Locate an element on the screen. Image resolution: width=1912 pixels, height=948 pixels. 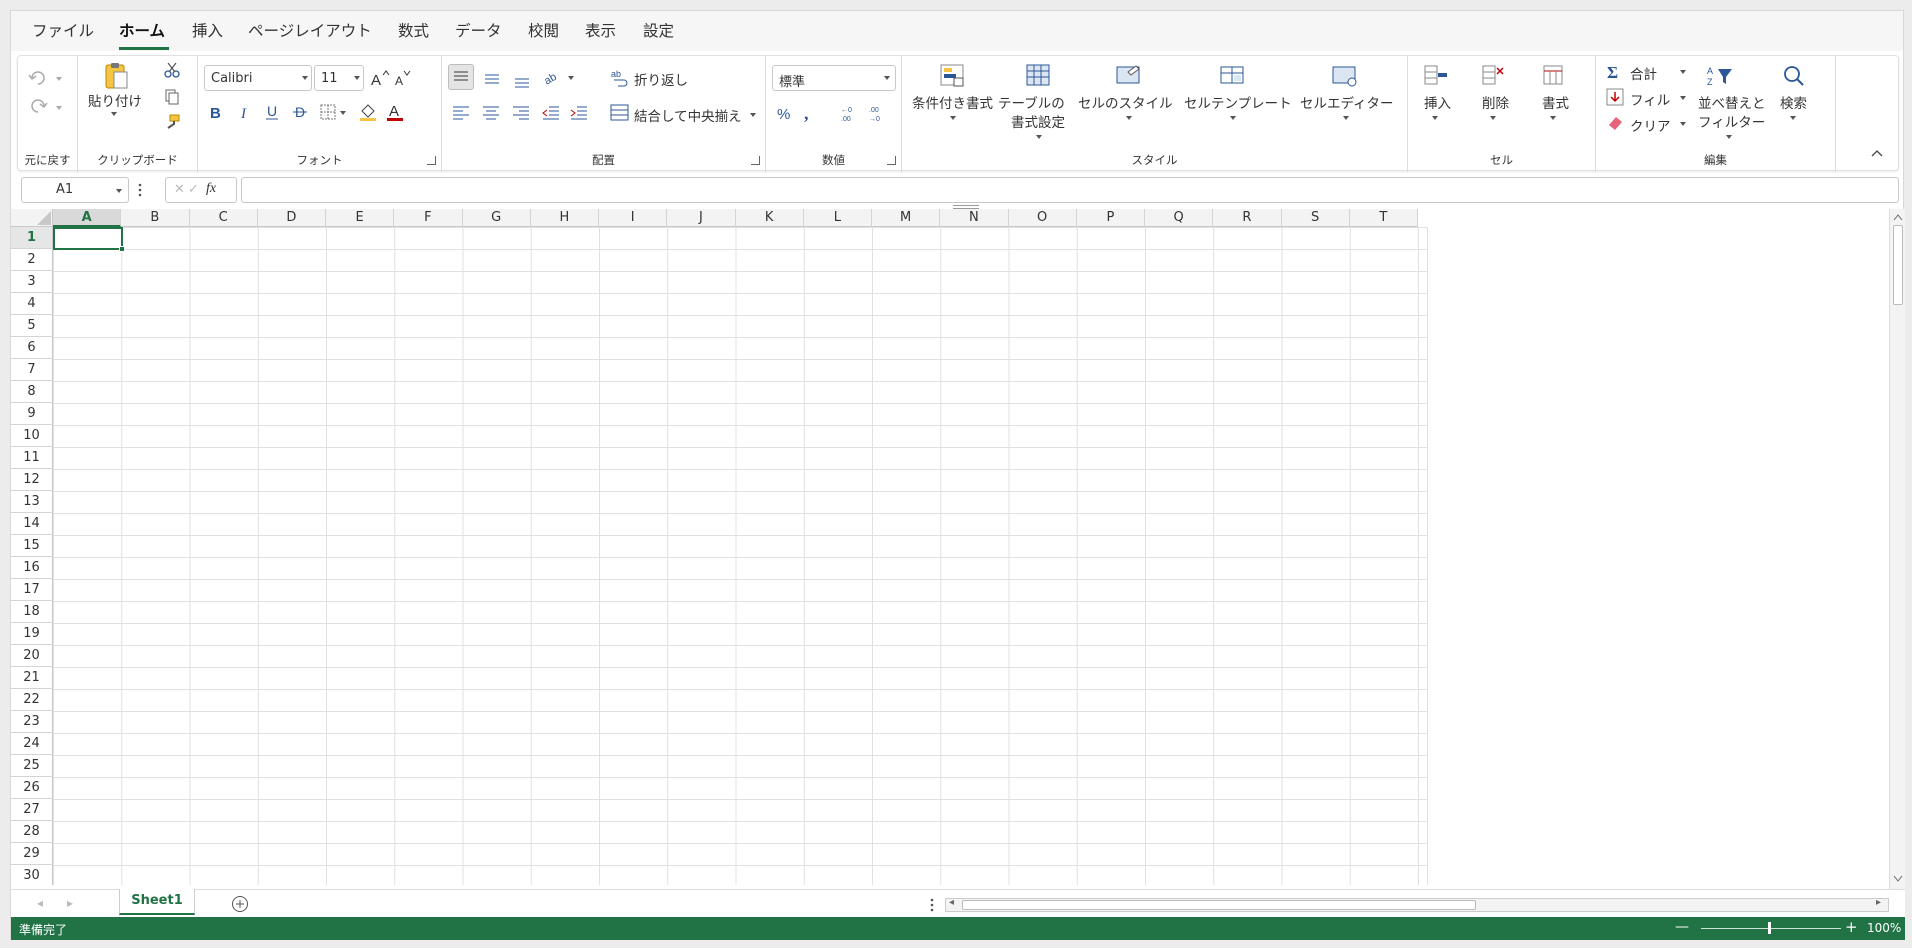
autosum-dropdown-icon is located at coordinates (1683, 72).